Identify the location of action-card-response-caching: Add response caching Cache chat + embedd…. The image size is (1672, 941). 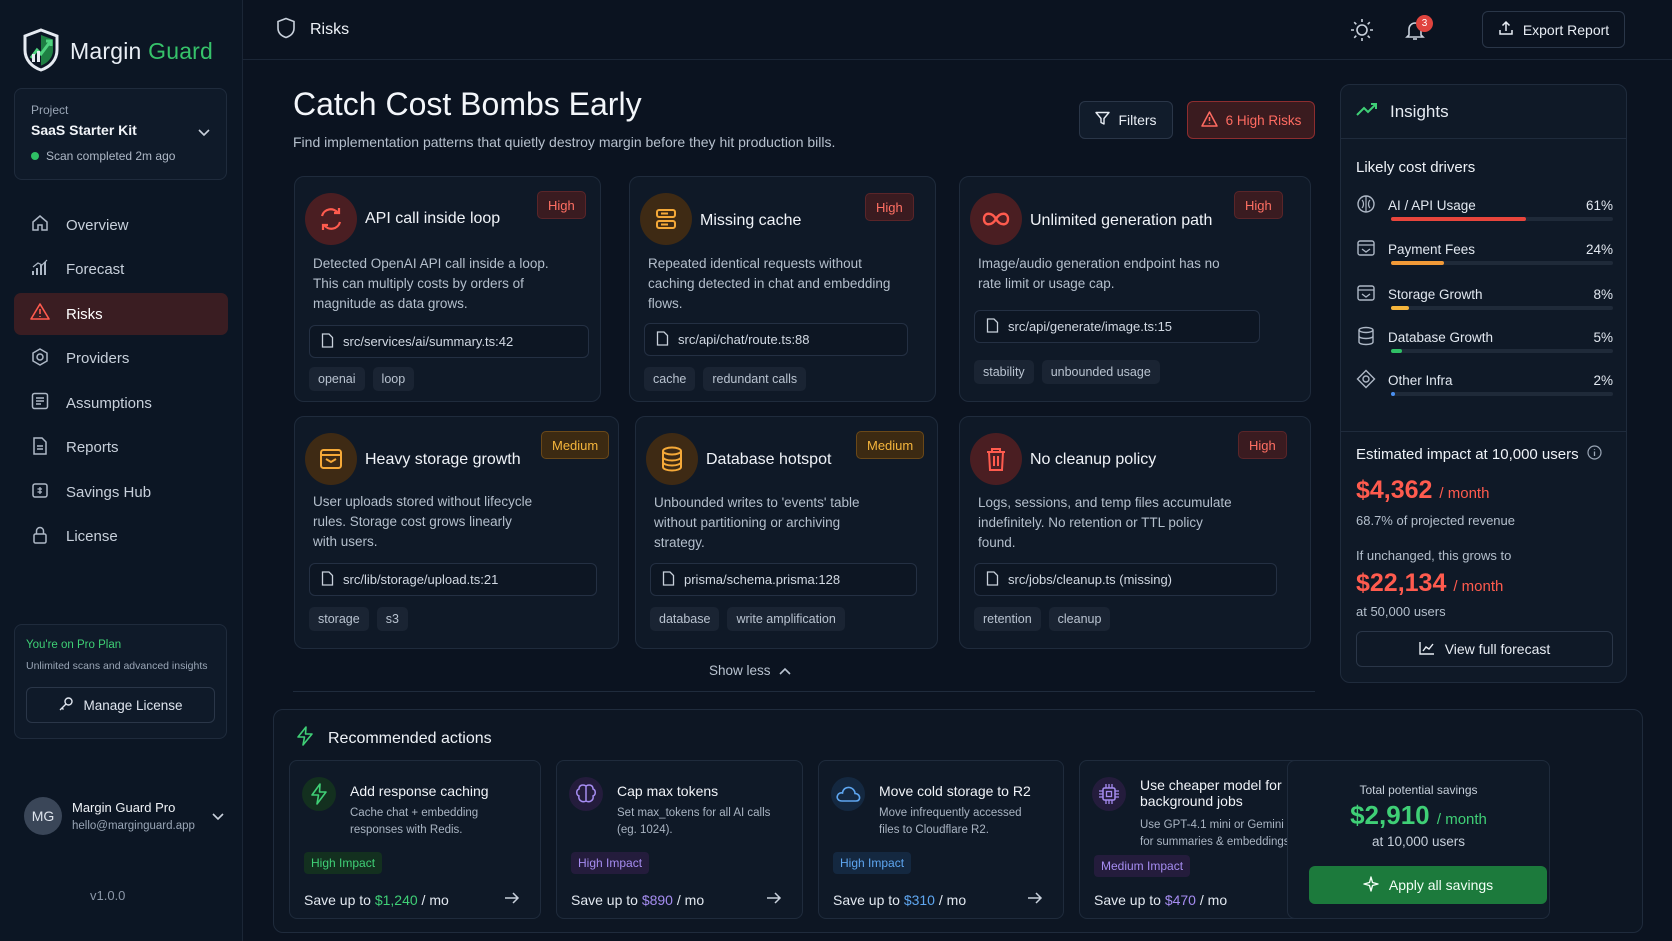
(415, 839).